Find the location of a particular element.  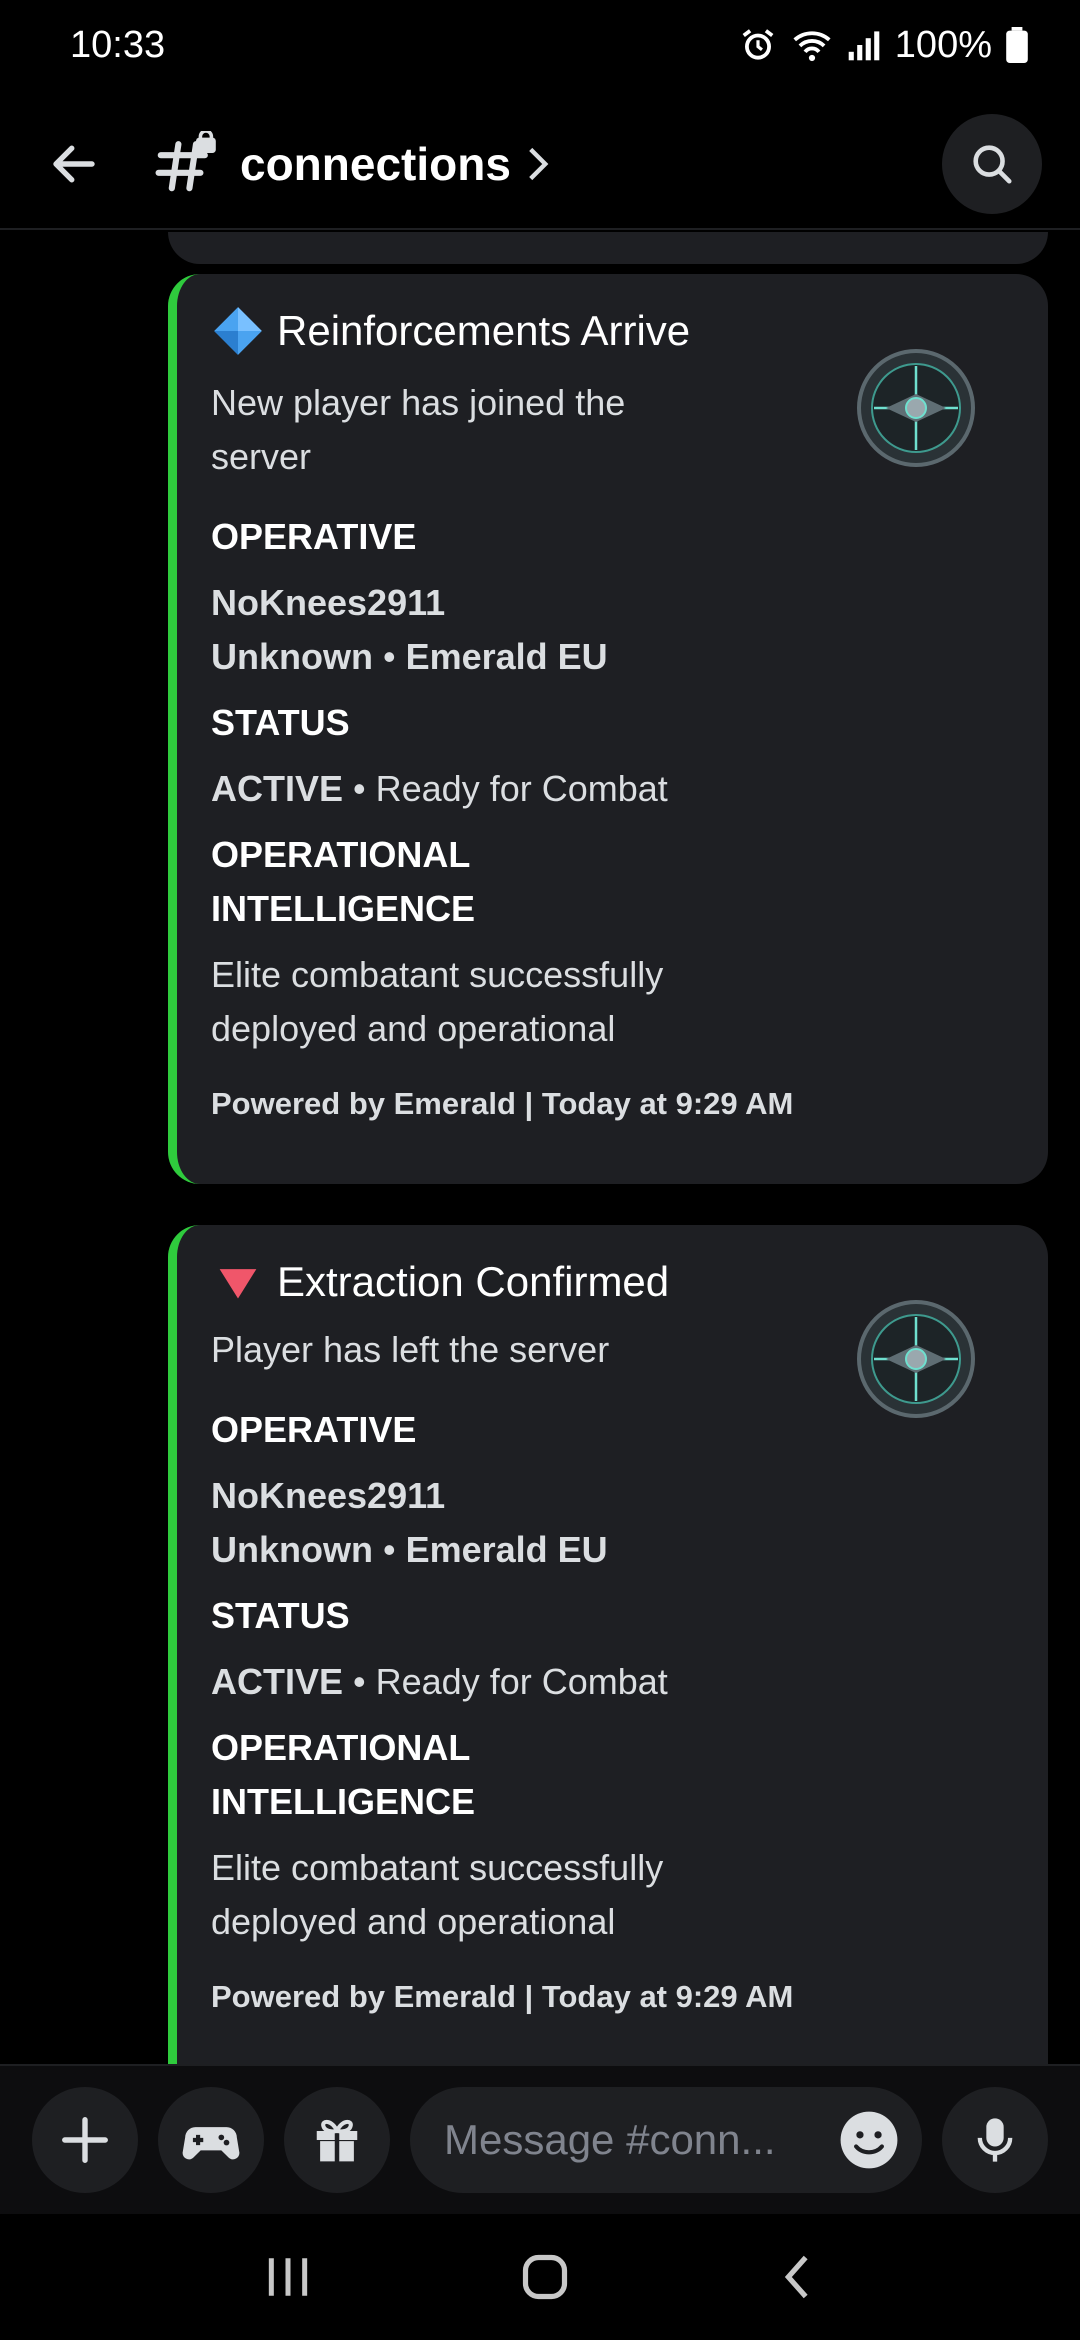

status-time: 10:33 is located at coordinates (118, 44).